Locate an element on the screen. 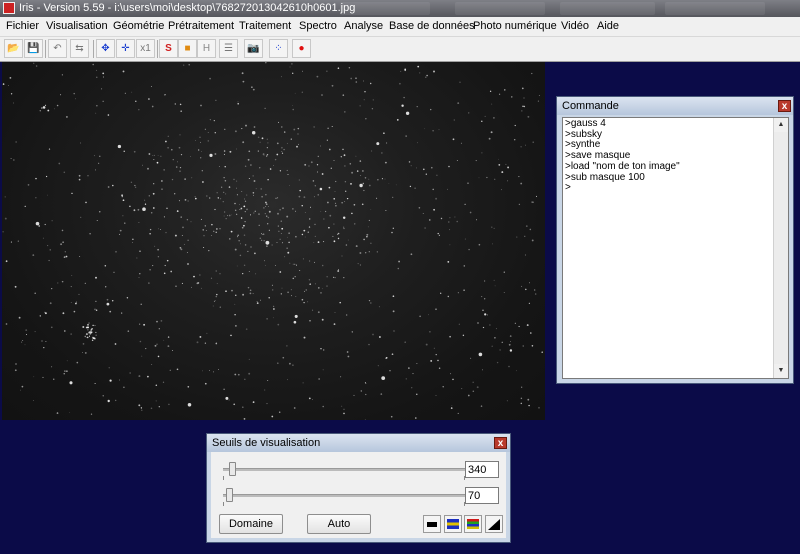 Image resolution: width=800 pixels, height=554 pixels. camera-icon: 📷 is located at coordinates (253, 48).